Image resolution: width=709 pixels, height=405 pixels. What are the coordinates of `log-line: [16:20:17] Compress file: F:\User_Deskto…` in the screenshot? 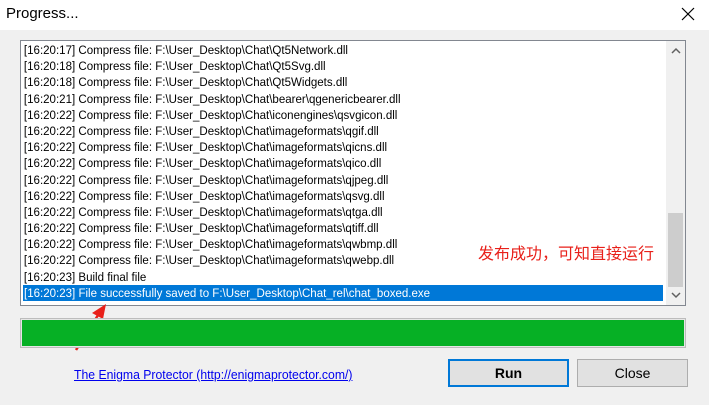 It's located at (320, 50).